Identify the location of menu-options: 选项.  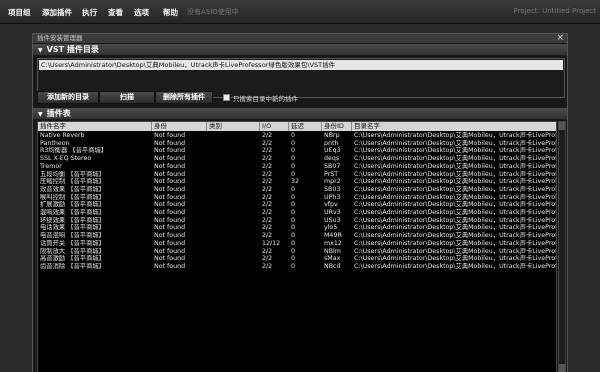
(141, 12).